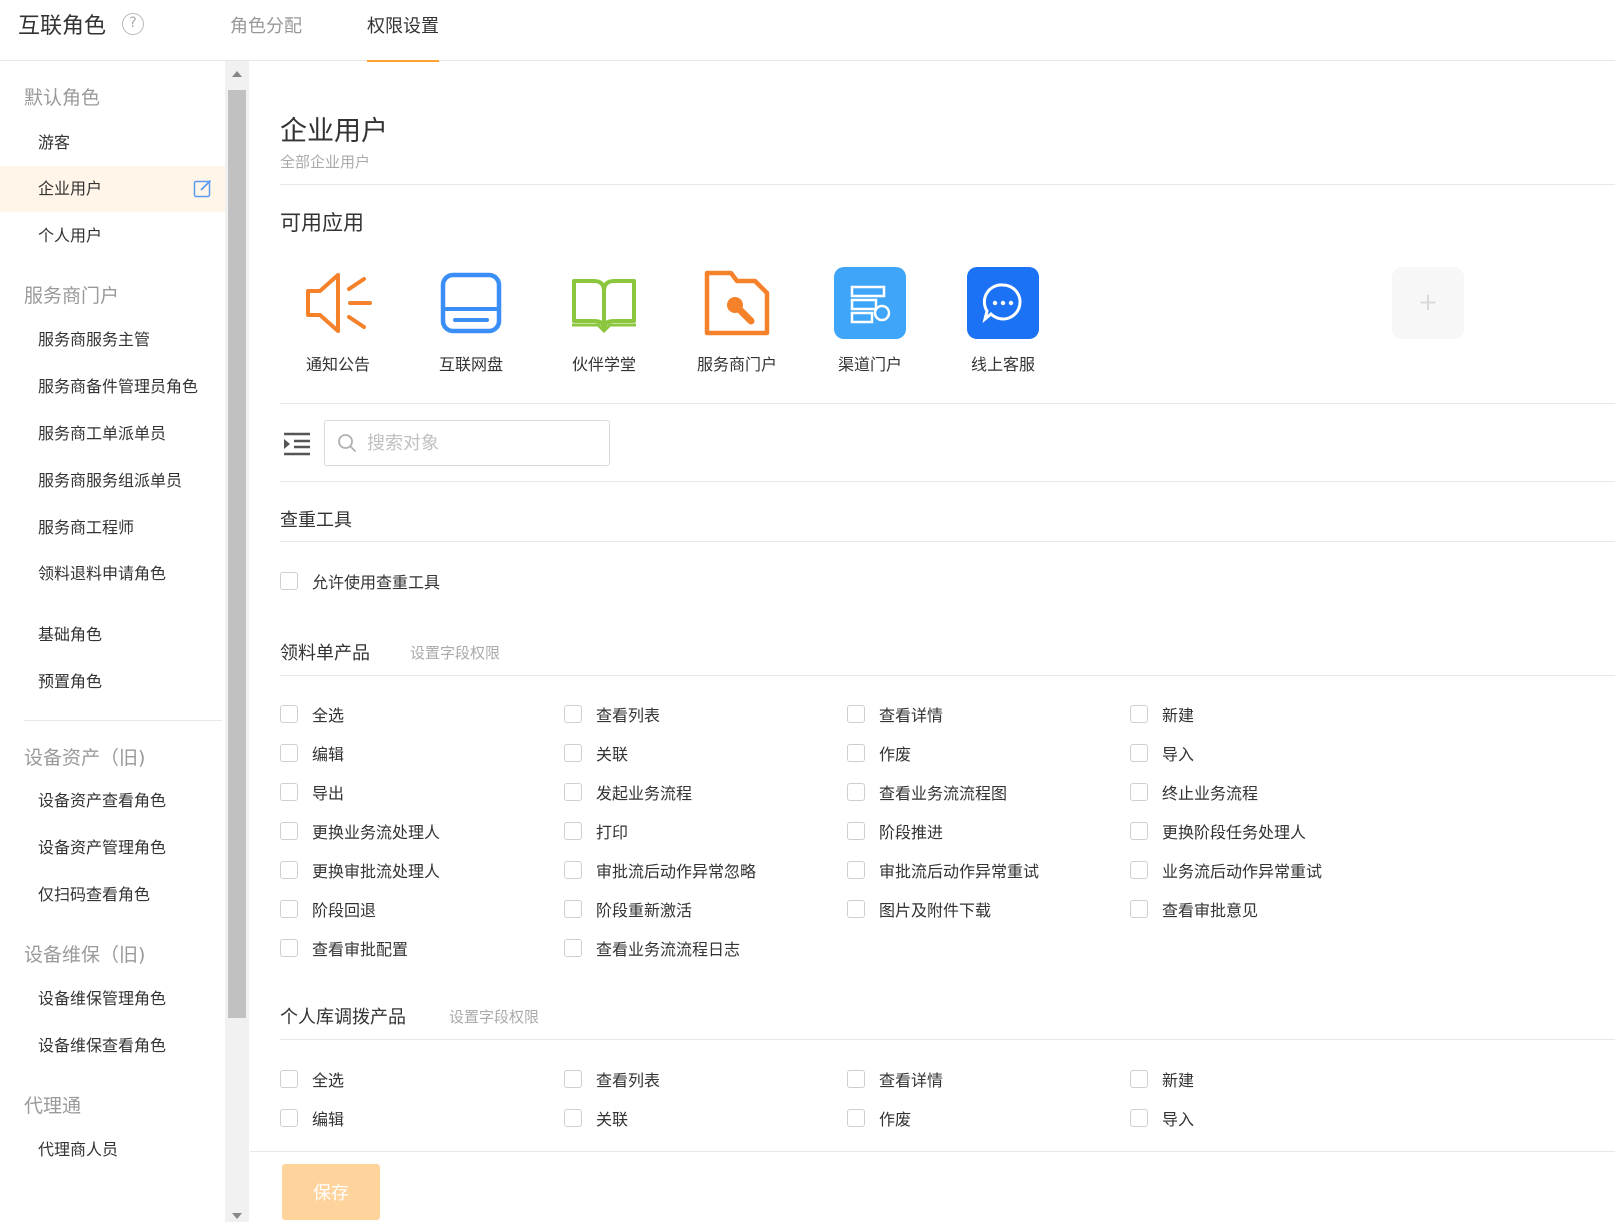  I want to click on permission-checkbox: 全选, so click(312, 1079).